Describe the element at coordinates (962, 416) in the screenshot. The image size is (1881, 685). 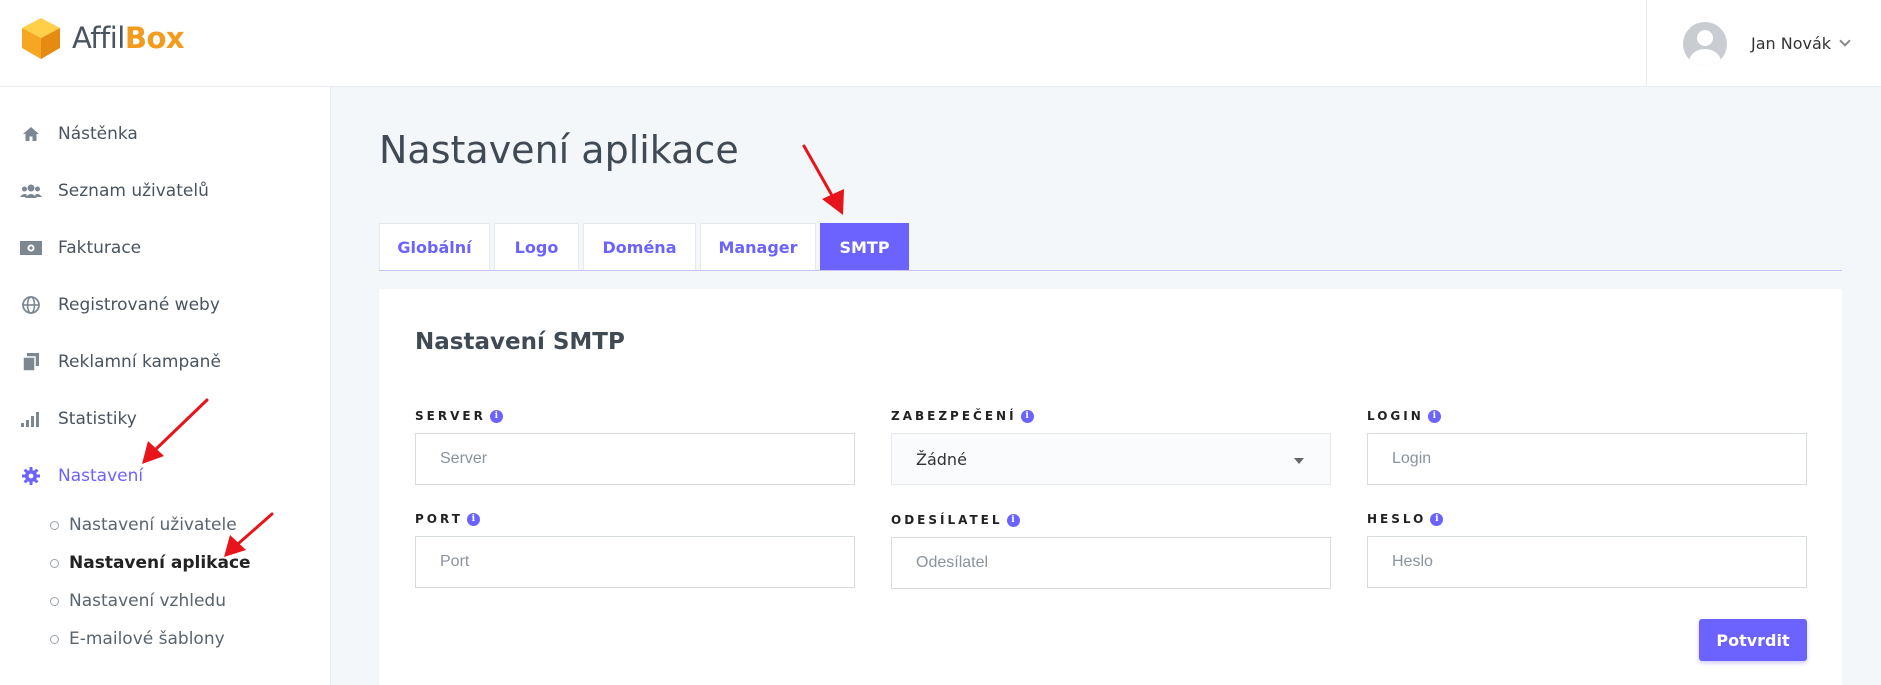
I see `security-label: ZABEZPEČENÍ i` at that location.